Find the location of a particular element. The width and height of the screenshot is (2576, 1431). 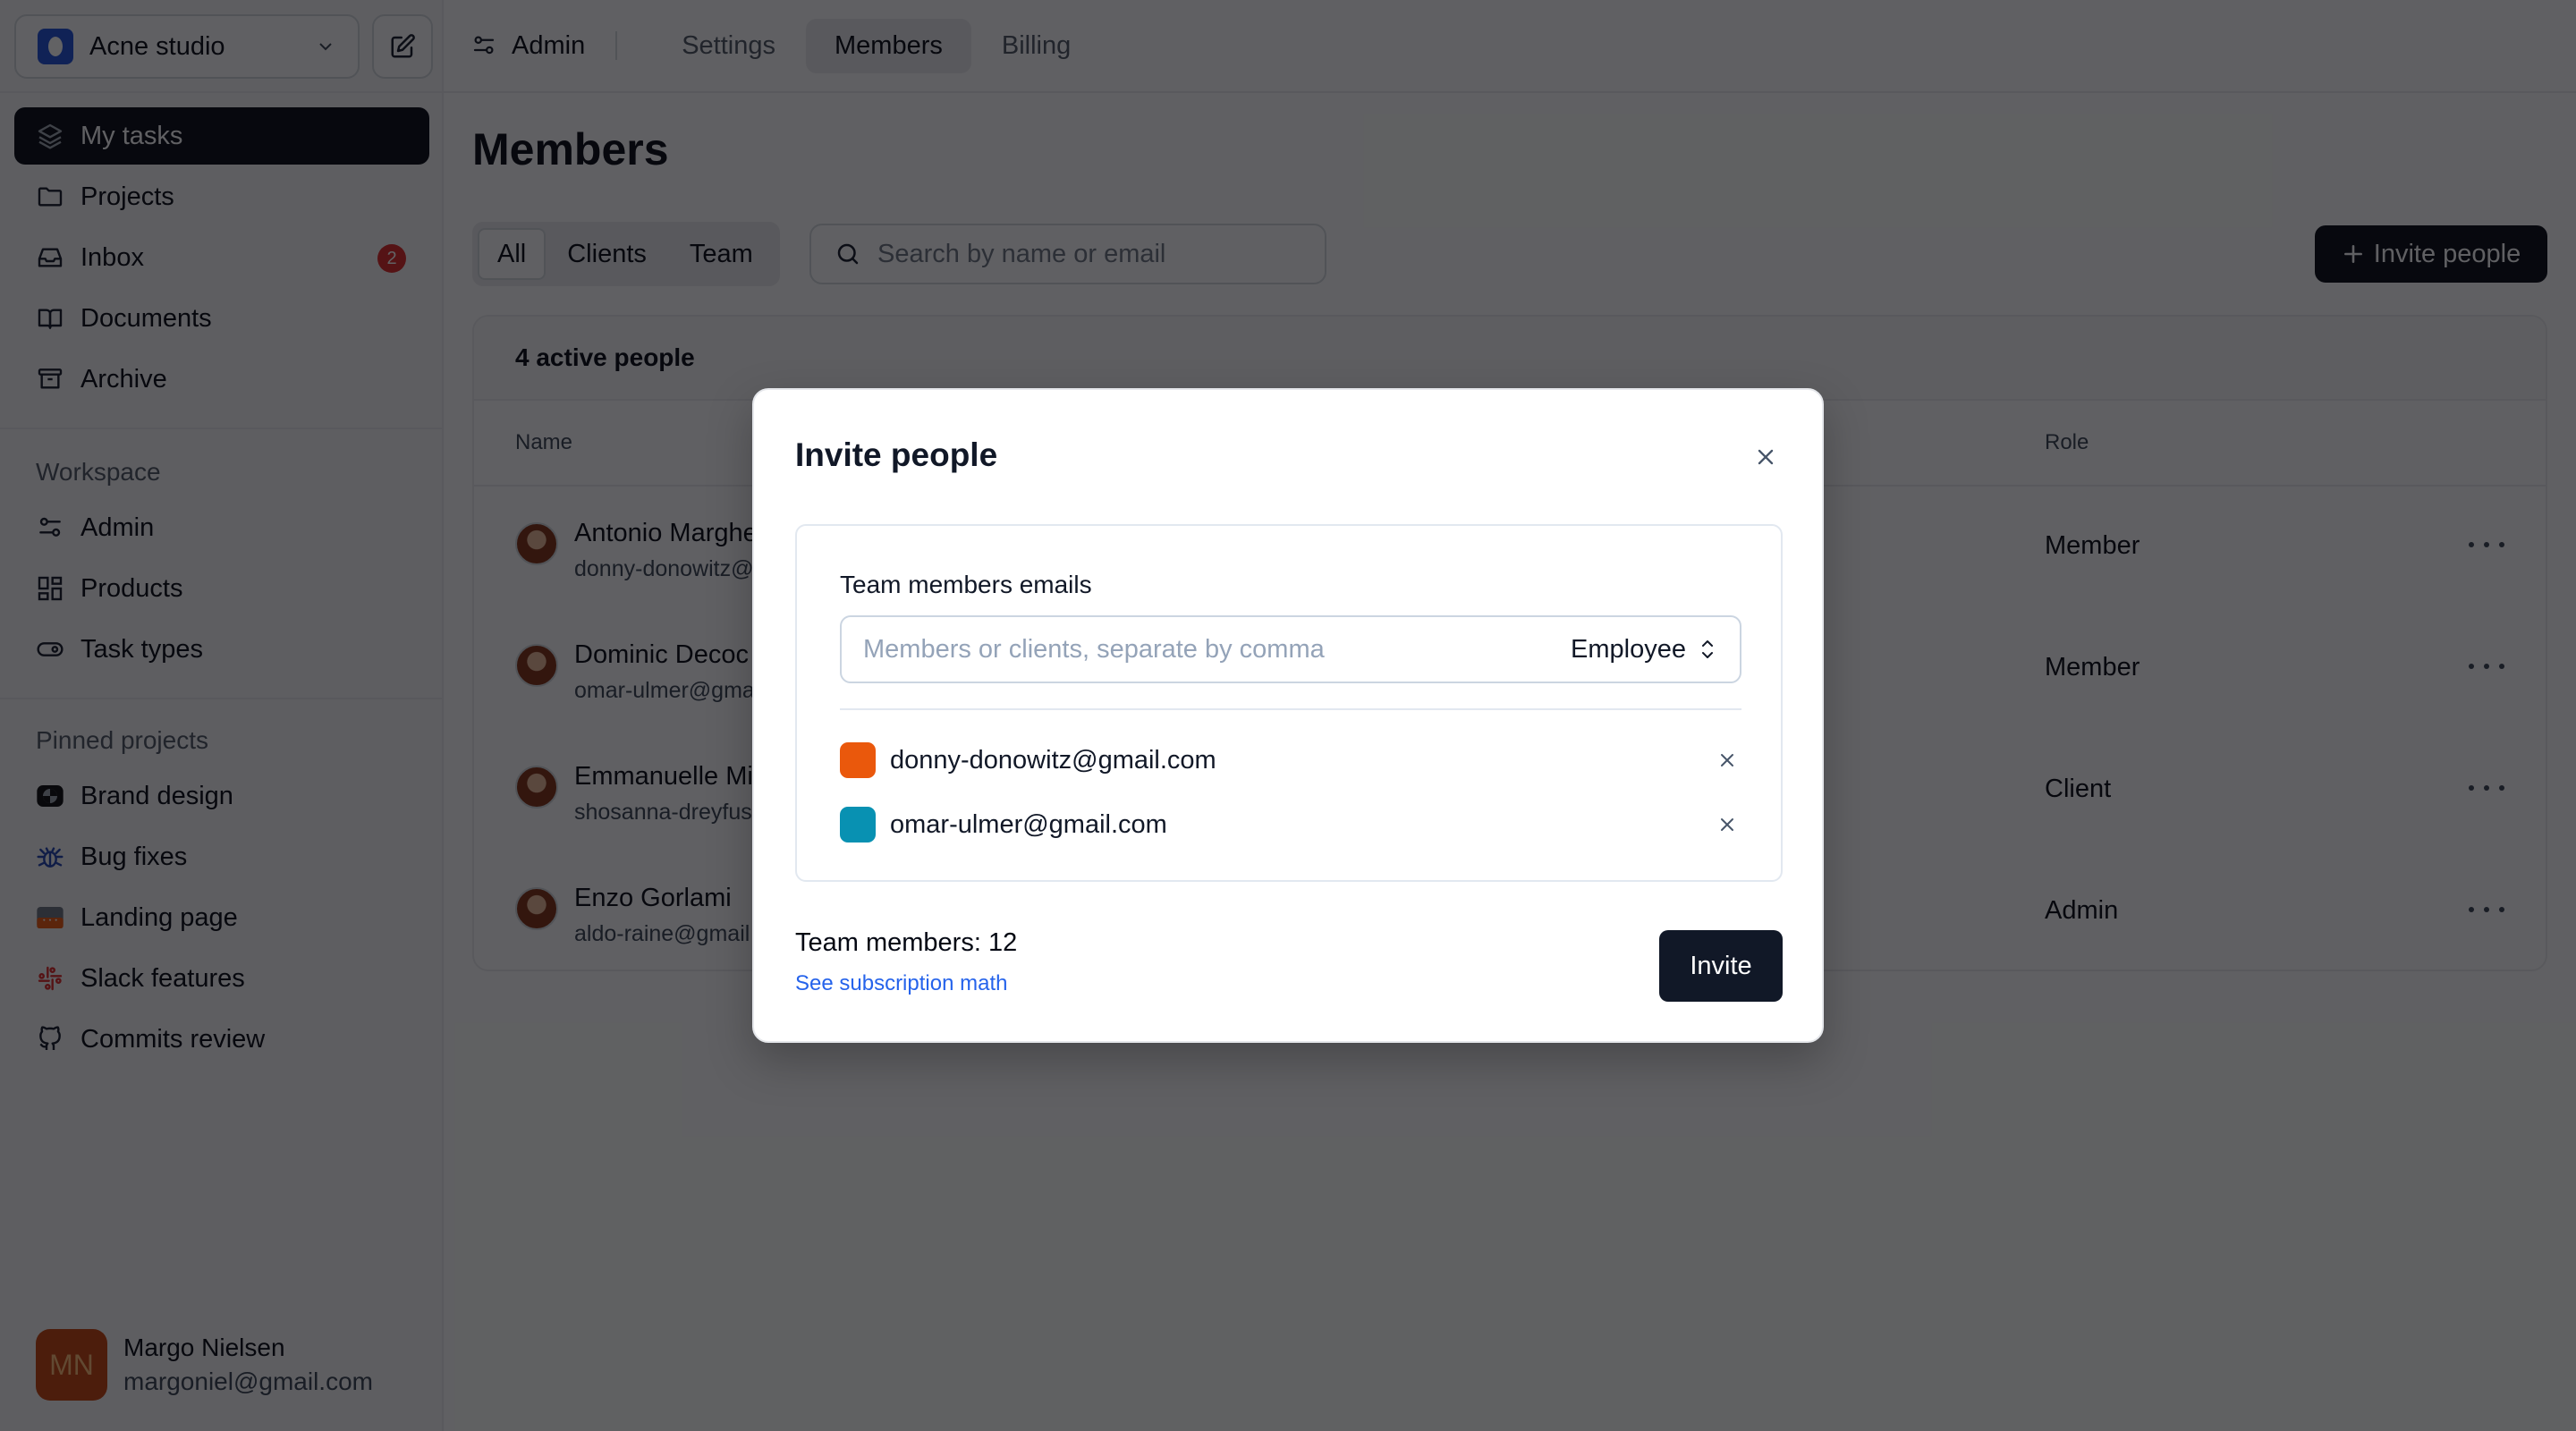

invitee-item: omar-ulmer@gmail.com is located at coordinates (1290, 825).